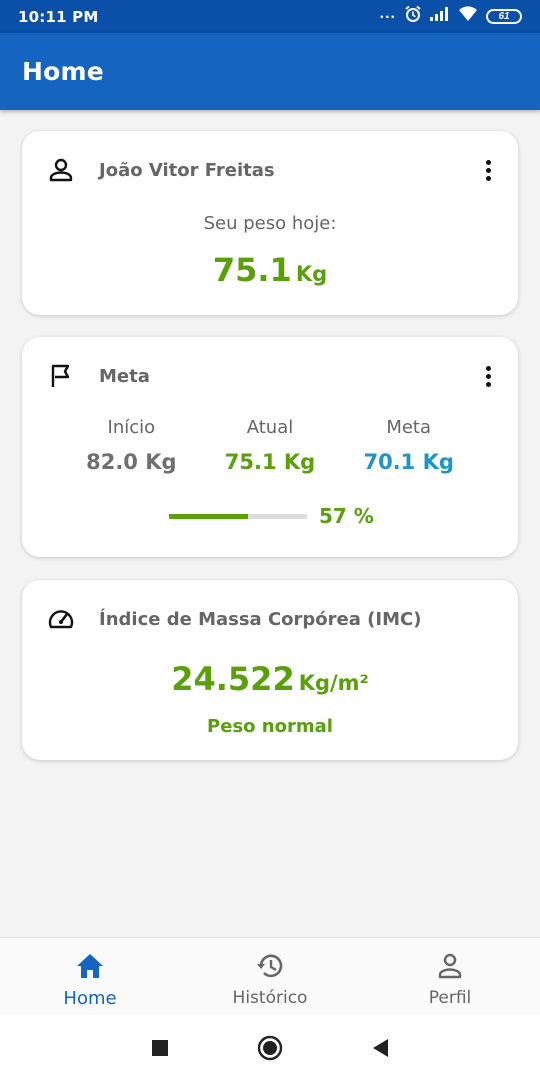  I want to click on goal-card-header: Meta, so click(273, 376).